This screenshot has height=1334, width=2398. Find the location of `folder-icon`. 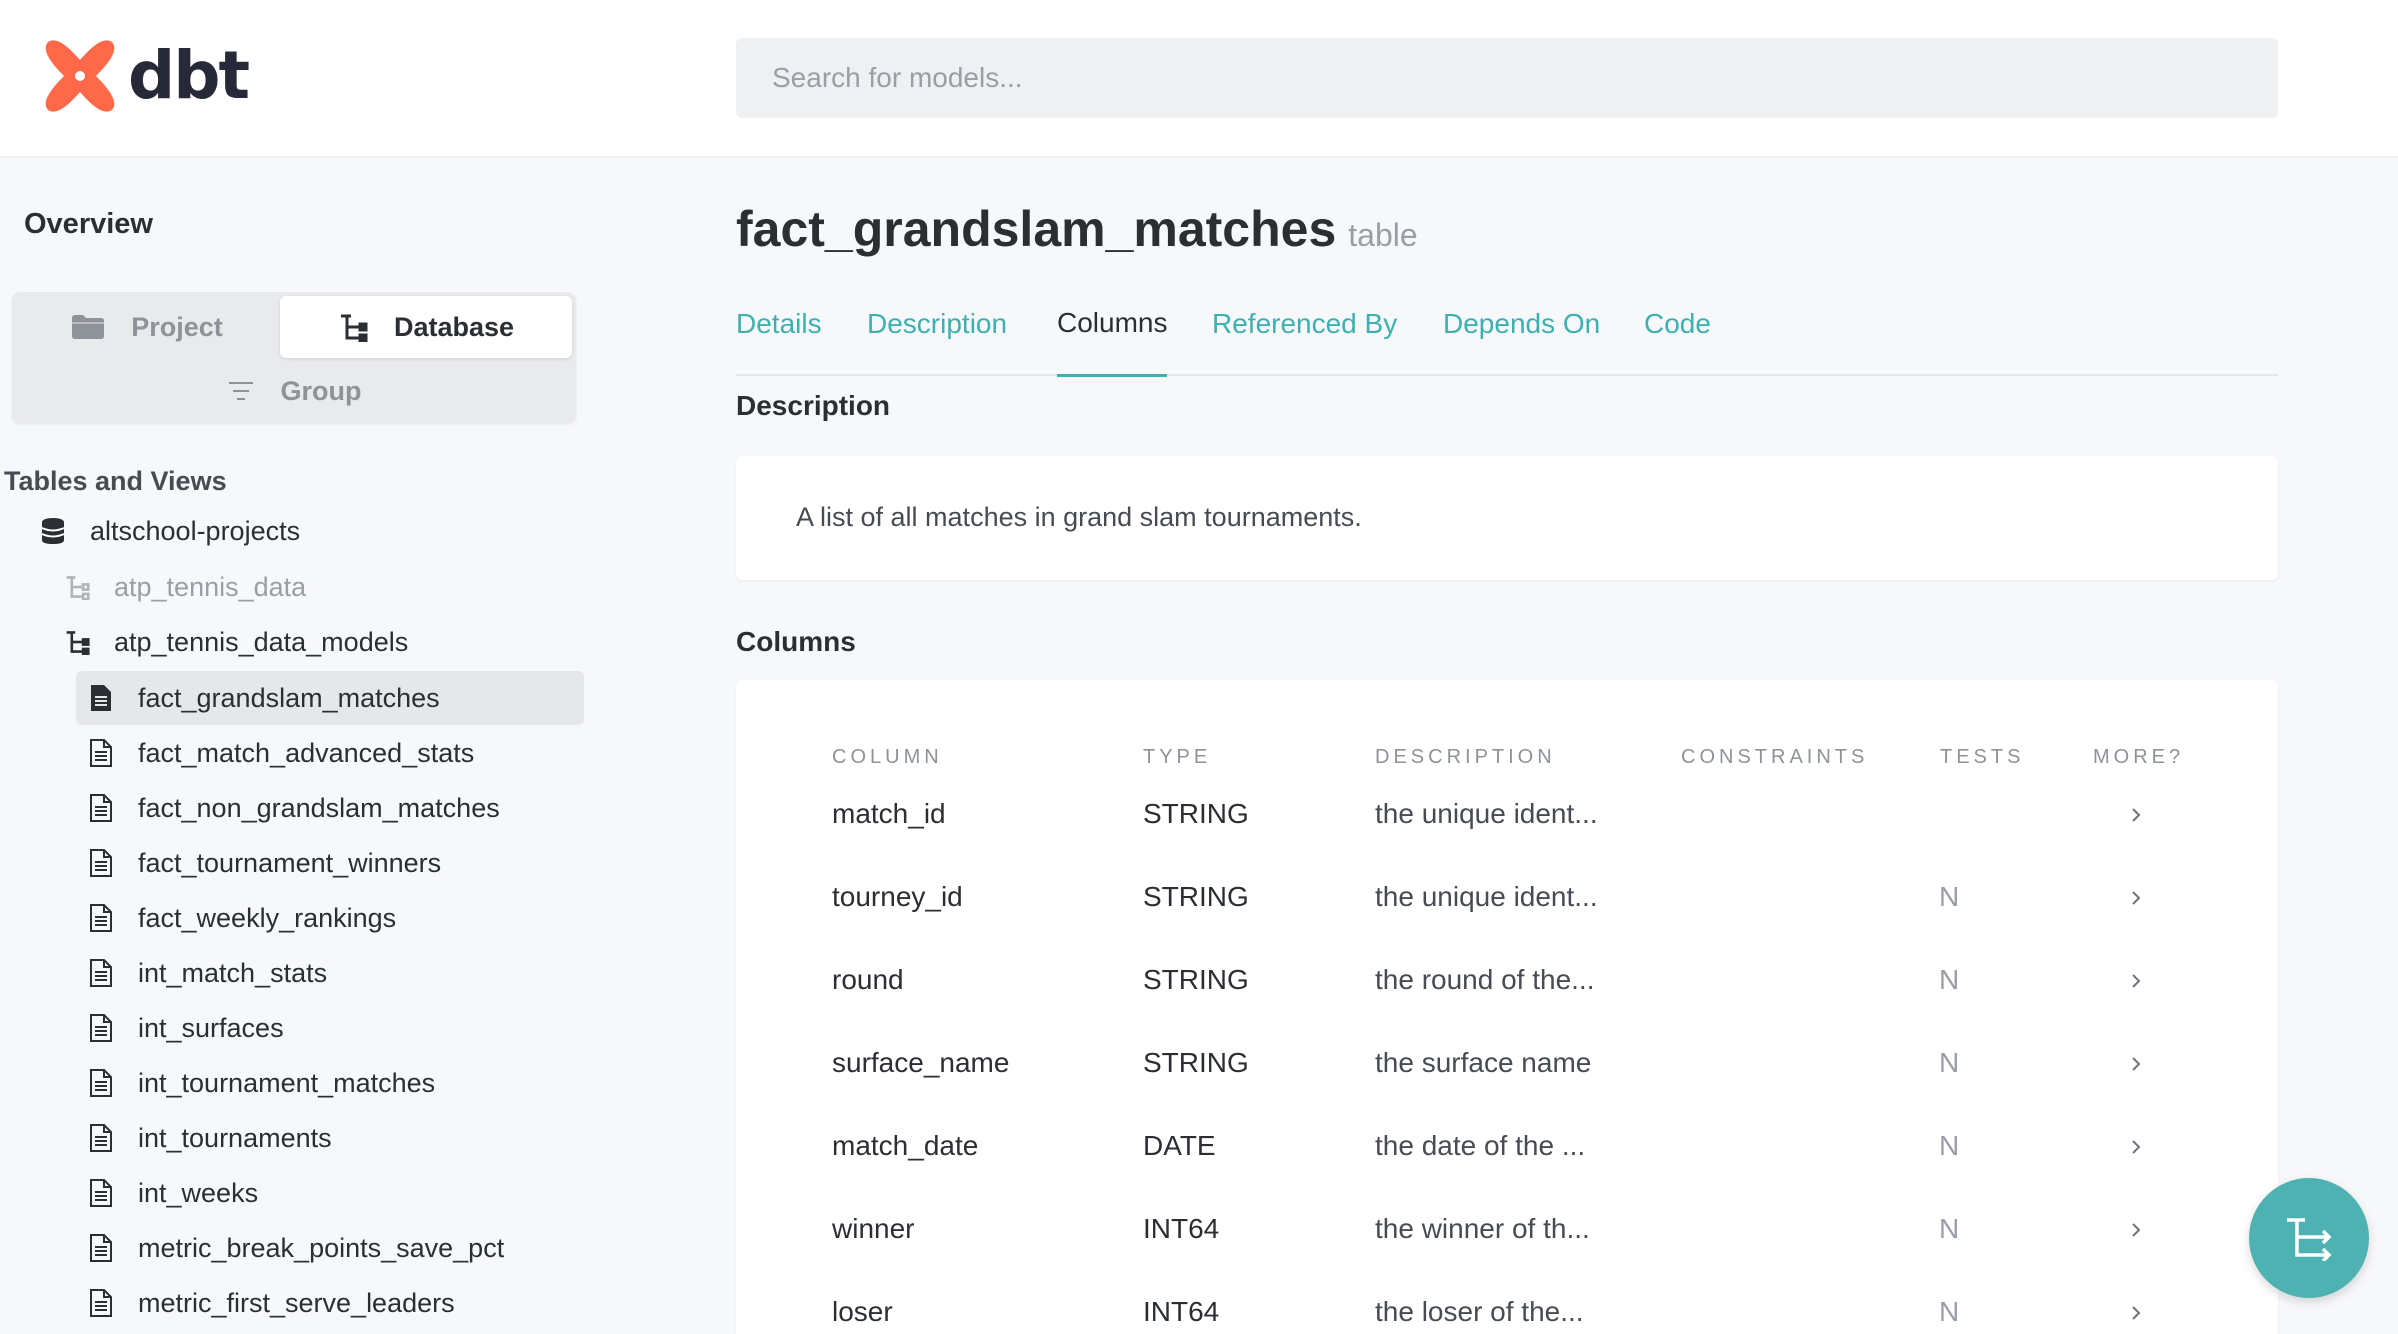

folder-icon is located at coordinates (88, 327).